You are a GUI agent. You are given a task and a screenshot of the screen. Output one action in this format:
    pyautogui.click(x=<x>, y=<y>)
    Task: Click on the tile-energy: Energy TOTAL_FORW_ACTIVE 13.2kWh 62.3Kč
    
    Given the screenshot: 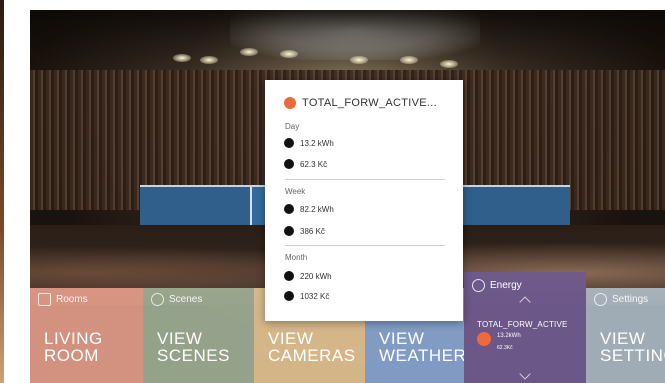 What is the action you would take?
    pyautogui.click(x=525, y=327)
    